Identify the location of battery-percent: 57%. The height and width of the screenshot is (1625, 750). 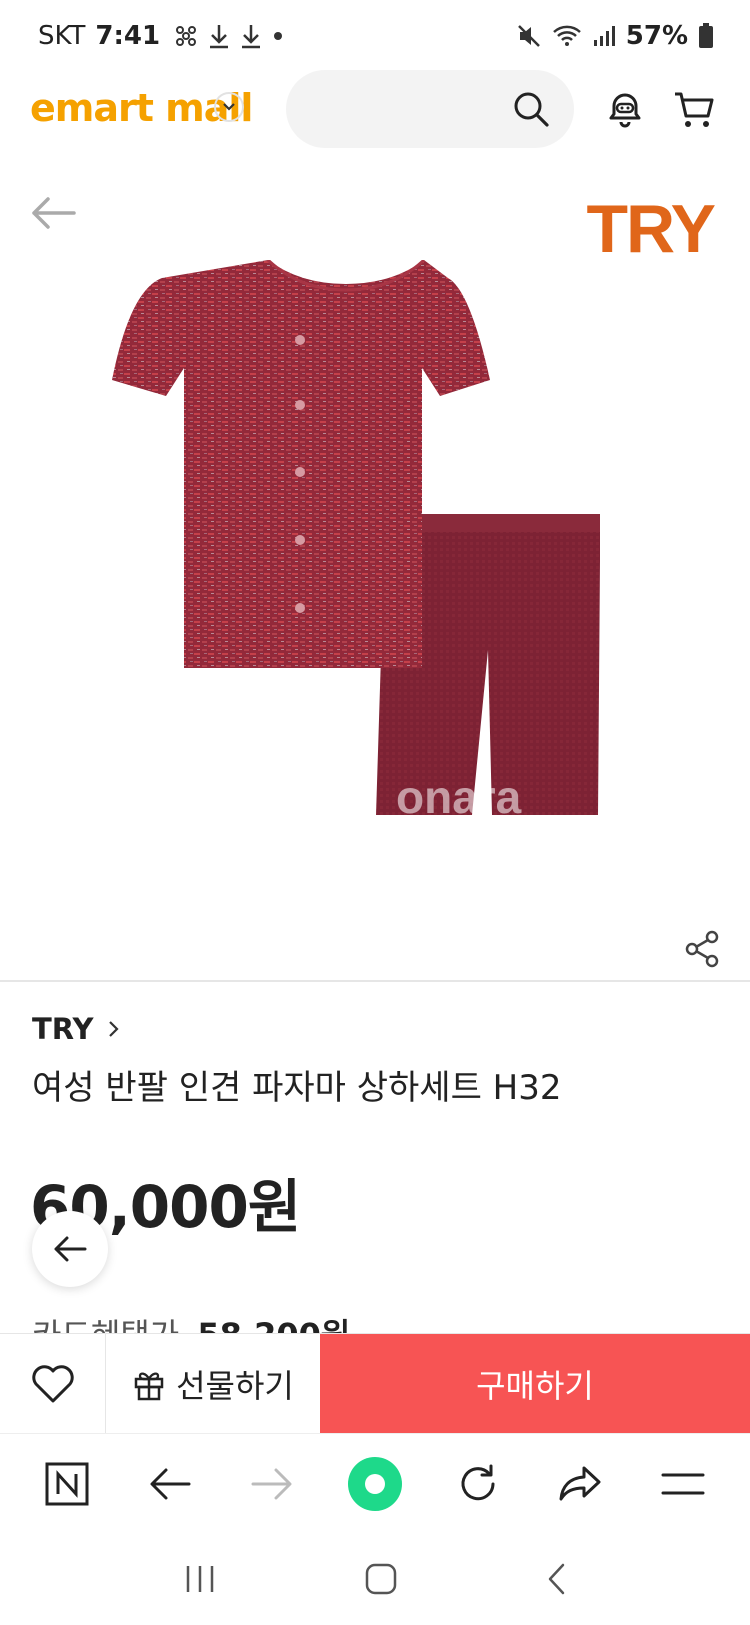
(656, 36).